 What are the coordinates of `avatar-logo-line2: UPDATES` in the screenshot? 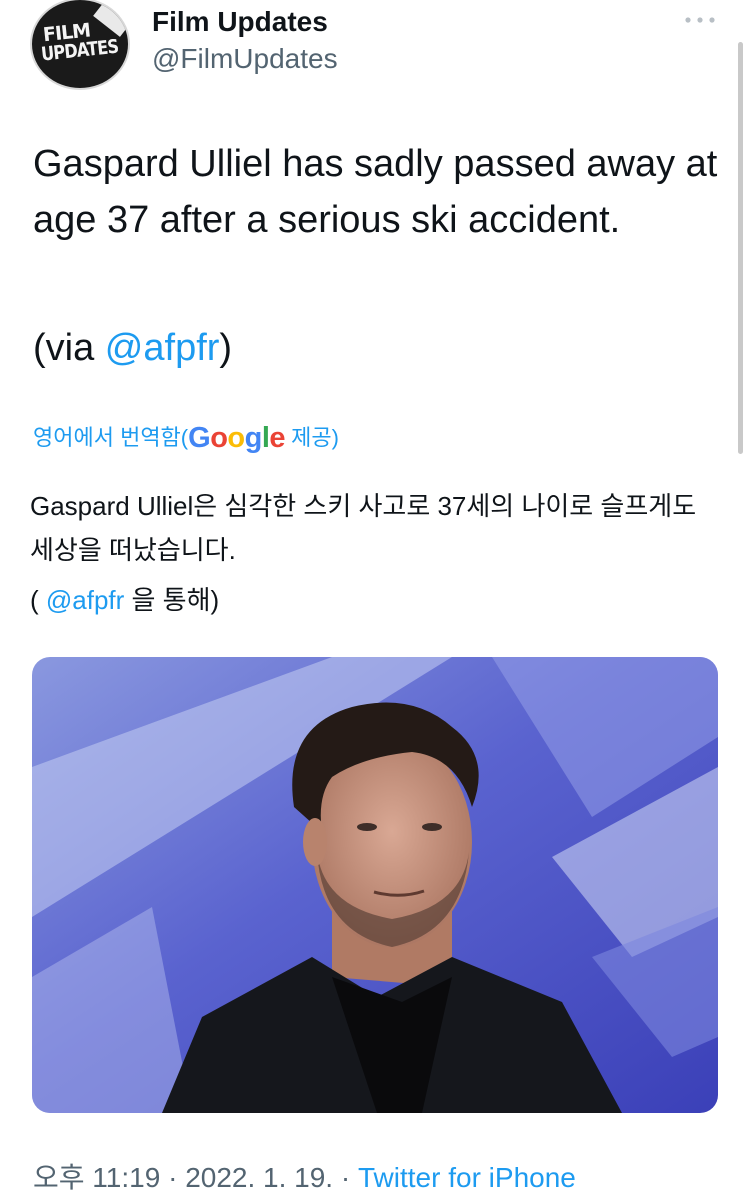 It's located at (80, 50).